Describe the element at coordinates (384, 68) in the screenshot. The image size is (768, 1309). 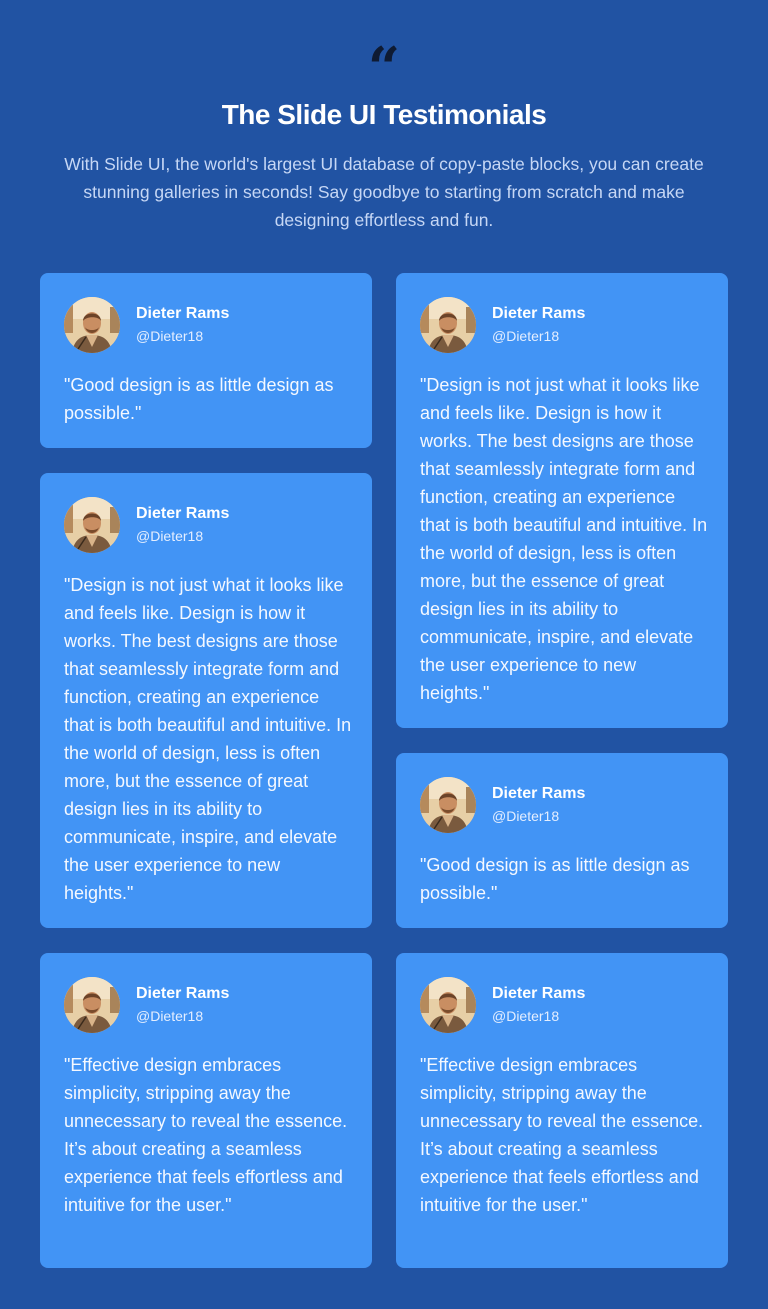
I see `quote-icon: “` at that location.